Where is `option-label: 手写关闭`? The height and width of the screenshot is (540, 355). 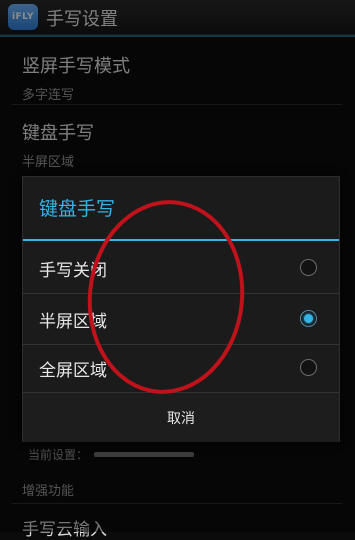 option-label: 手写关闭 is located at coordinates (73, 270).